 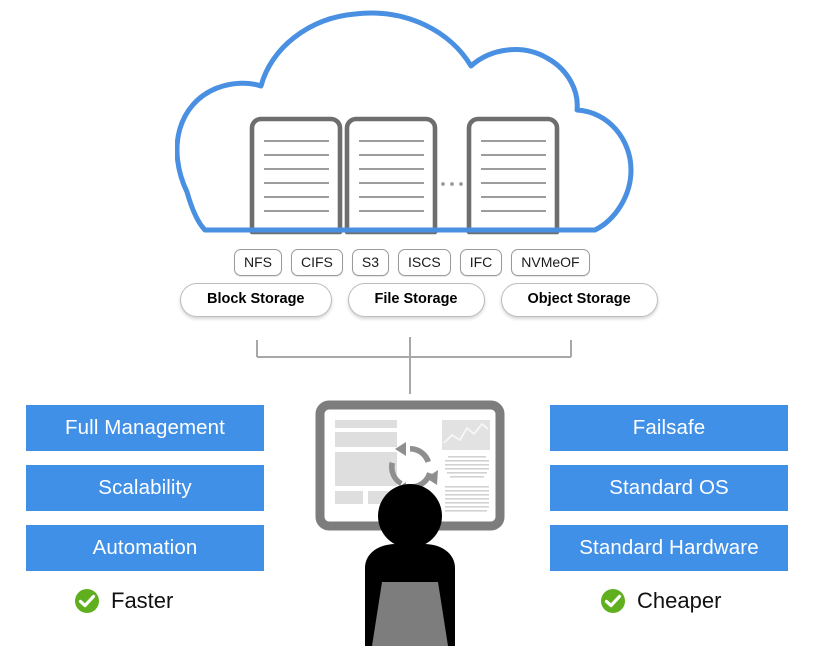 I want to click on benefit-faster-label: Faster, so click(x=142, y=600).